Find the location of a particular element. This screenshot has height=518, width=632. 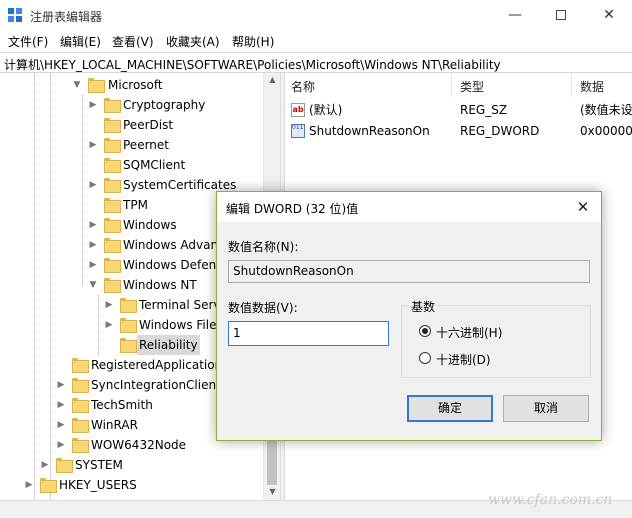

tree-item-label: Cryptography is located at coordinates (164, 105).